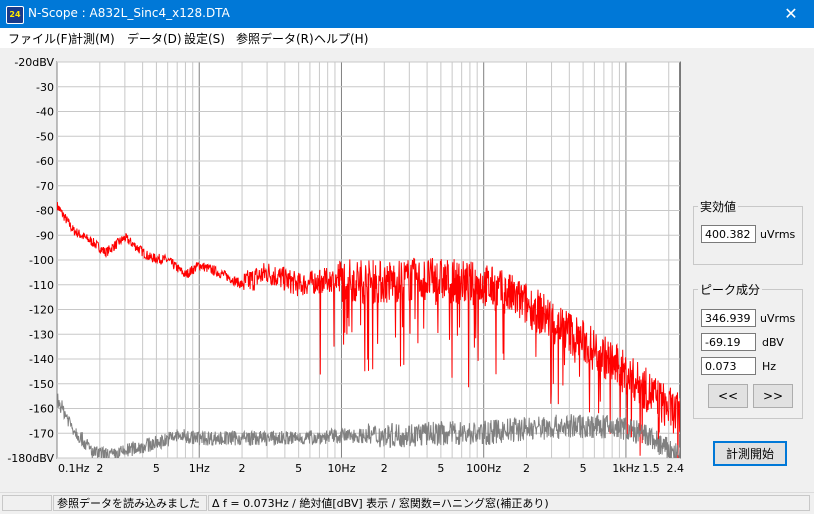 This screenshot has width=814, height=514. Describe the element at coordinates (728, 318) in the screenshot. I see `peak-uv-field: 346.939` at that location.